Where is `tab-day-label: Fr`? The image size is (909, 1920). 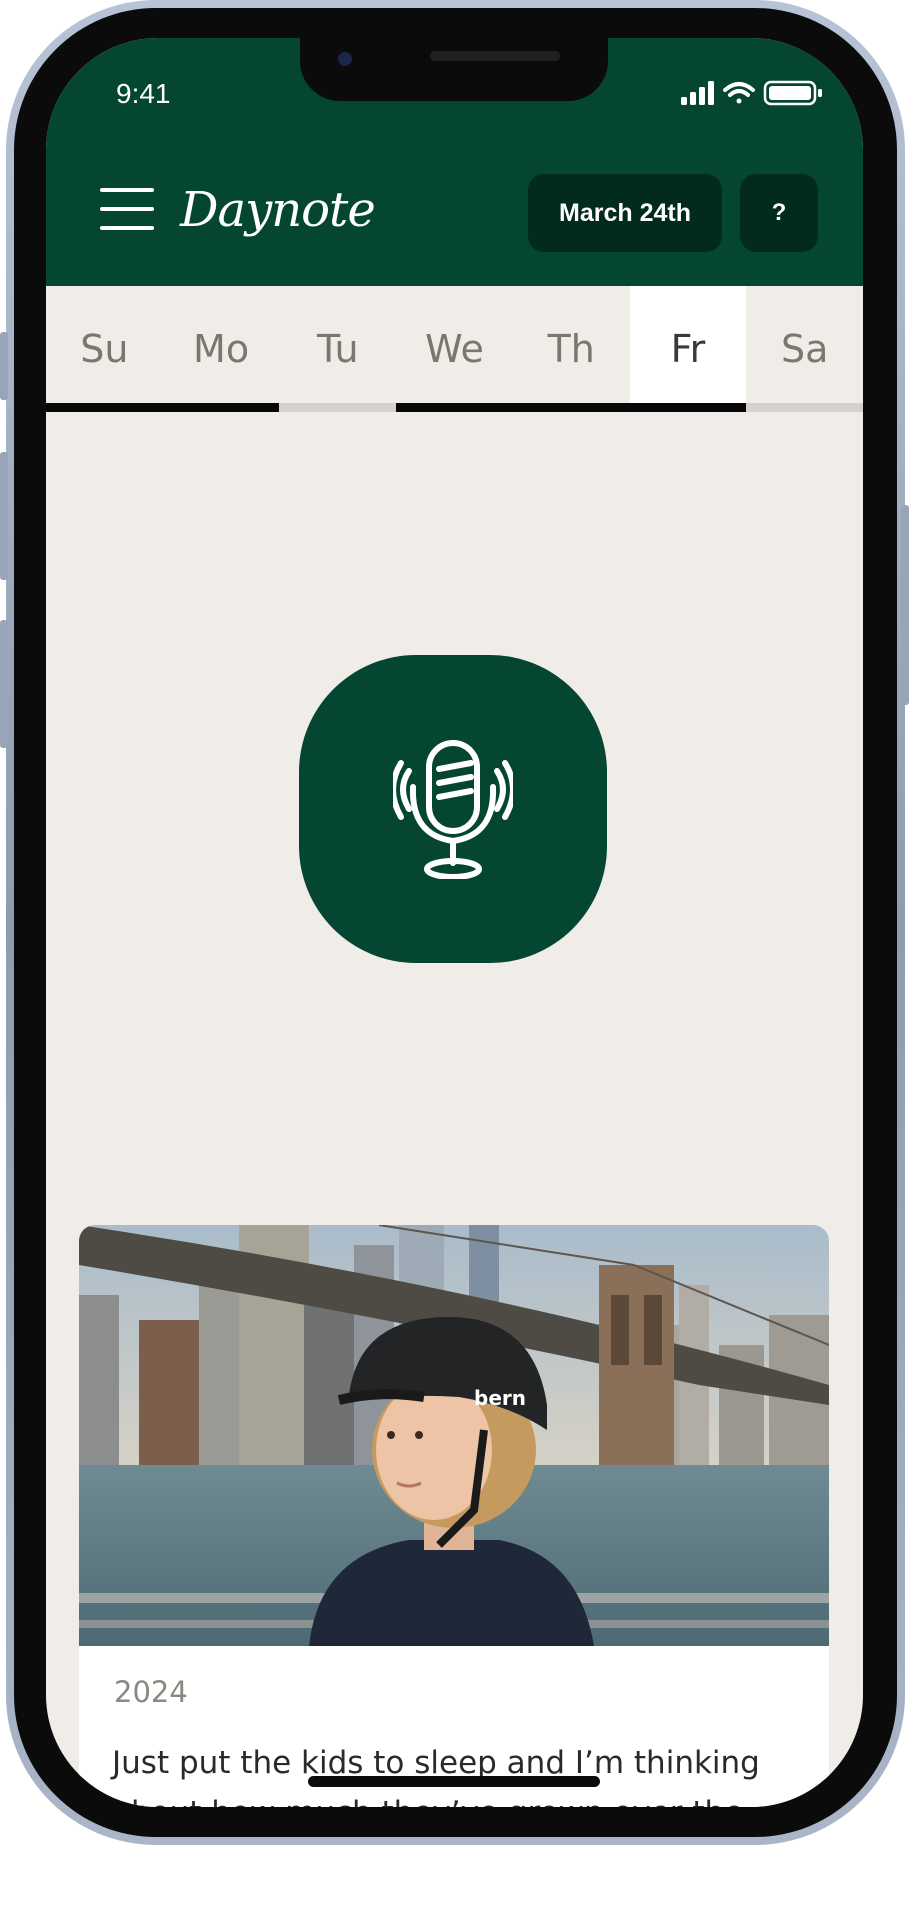 tab-day-label: Fr is located at coordinates (688, 349).